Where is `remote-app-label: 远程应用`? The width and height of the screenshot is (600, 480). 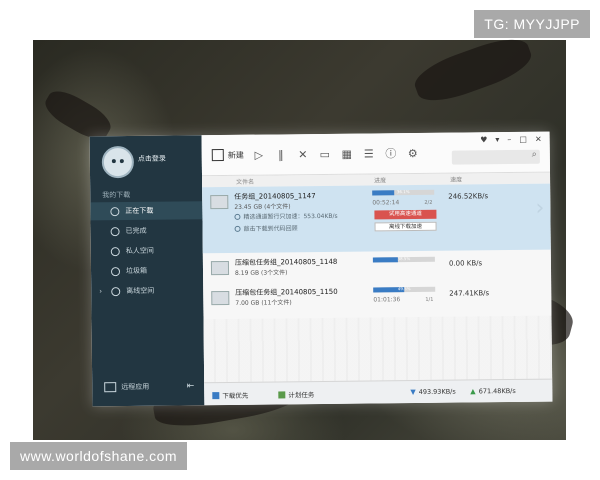 remote-app-label: 远程应用 is located at coordinates (135, 387).